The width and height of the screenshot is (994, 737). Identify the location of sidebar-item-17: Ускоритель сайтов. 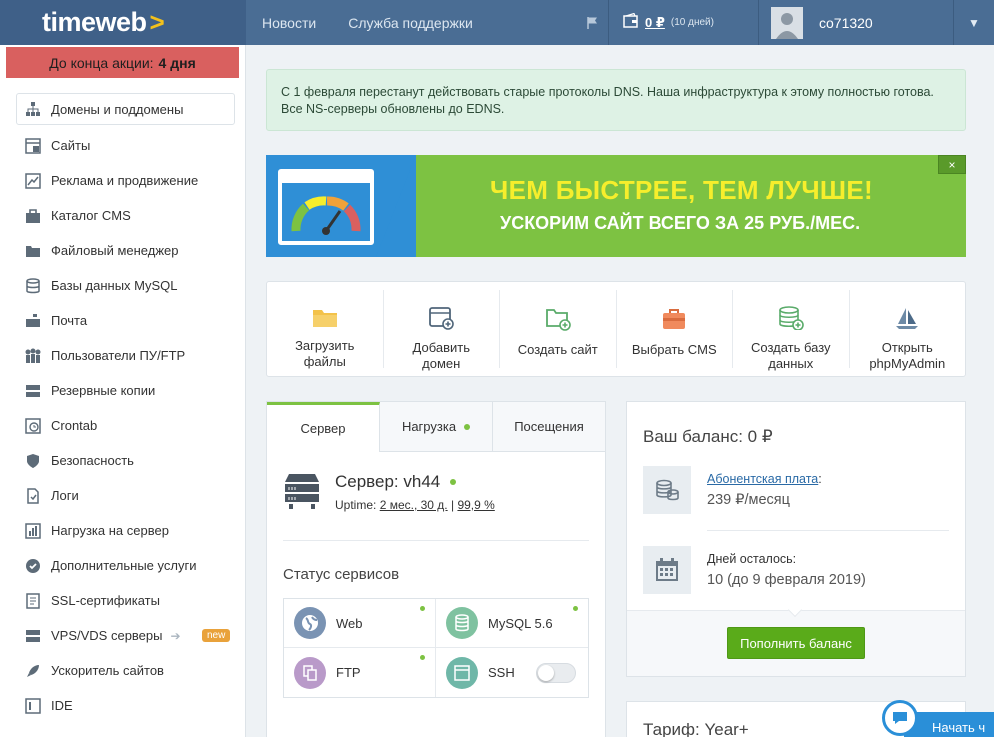
(122, 670).